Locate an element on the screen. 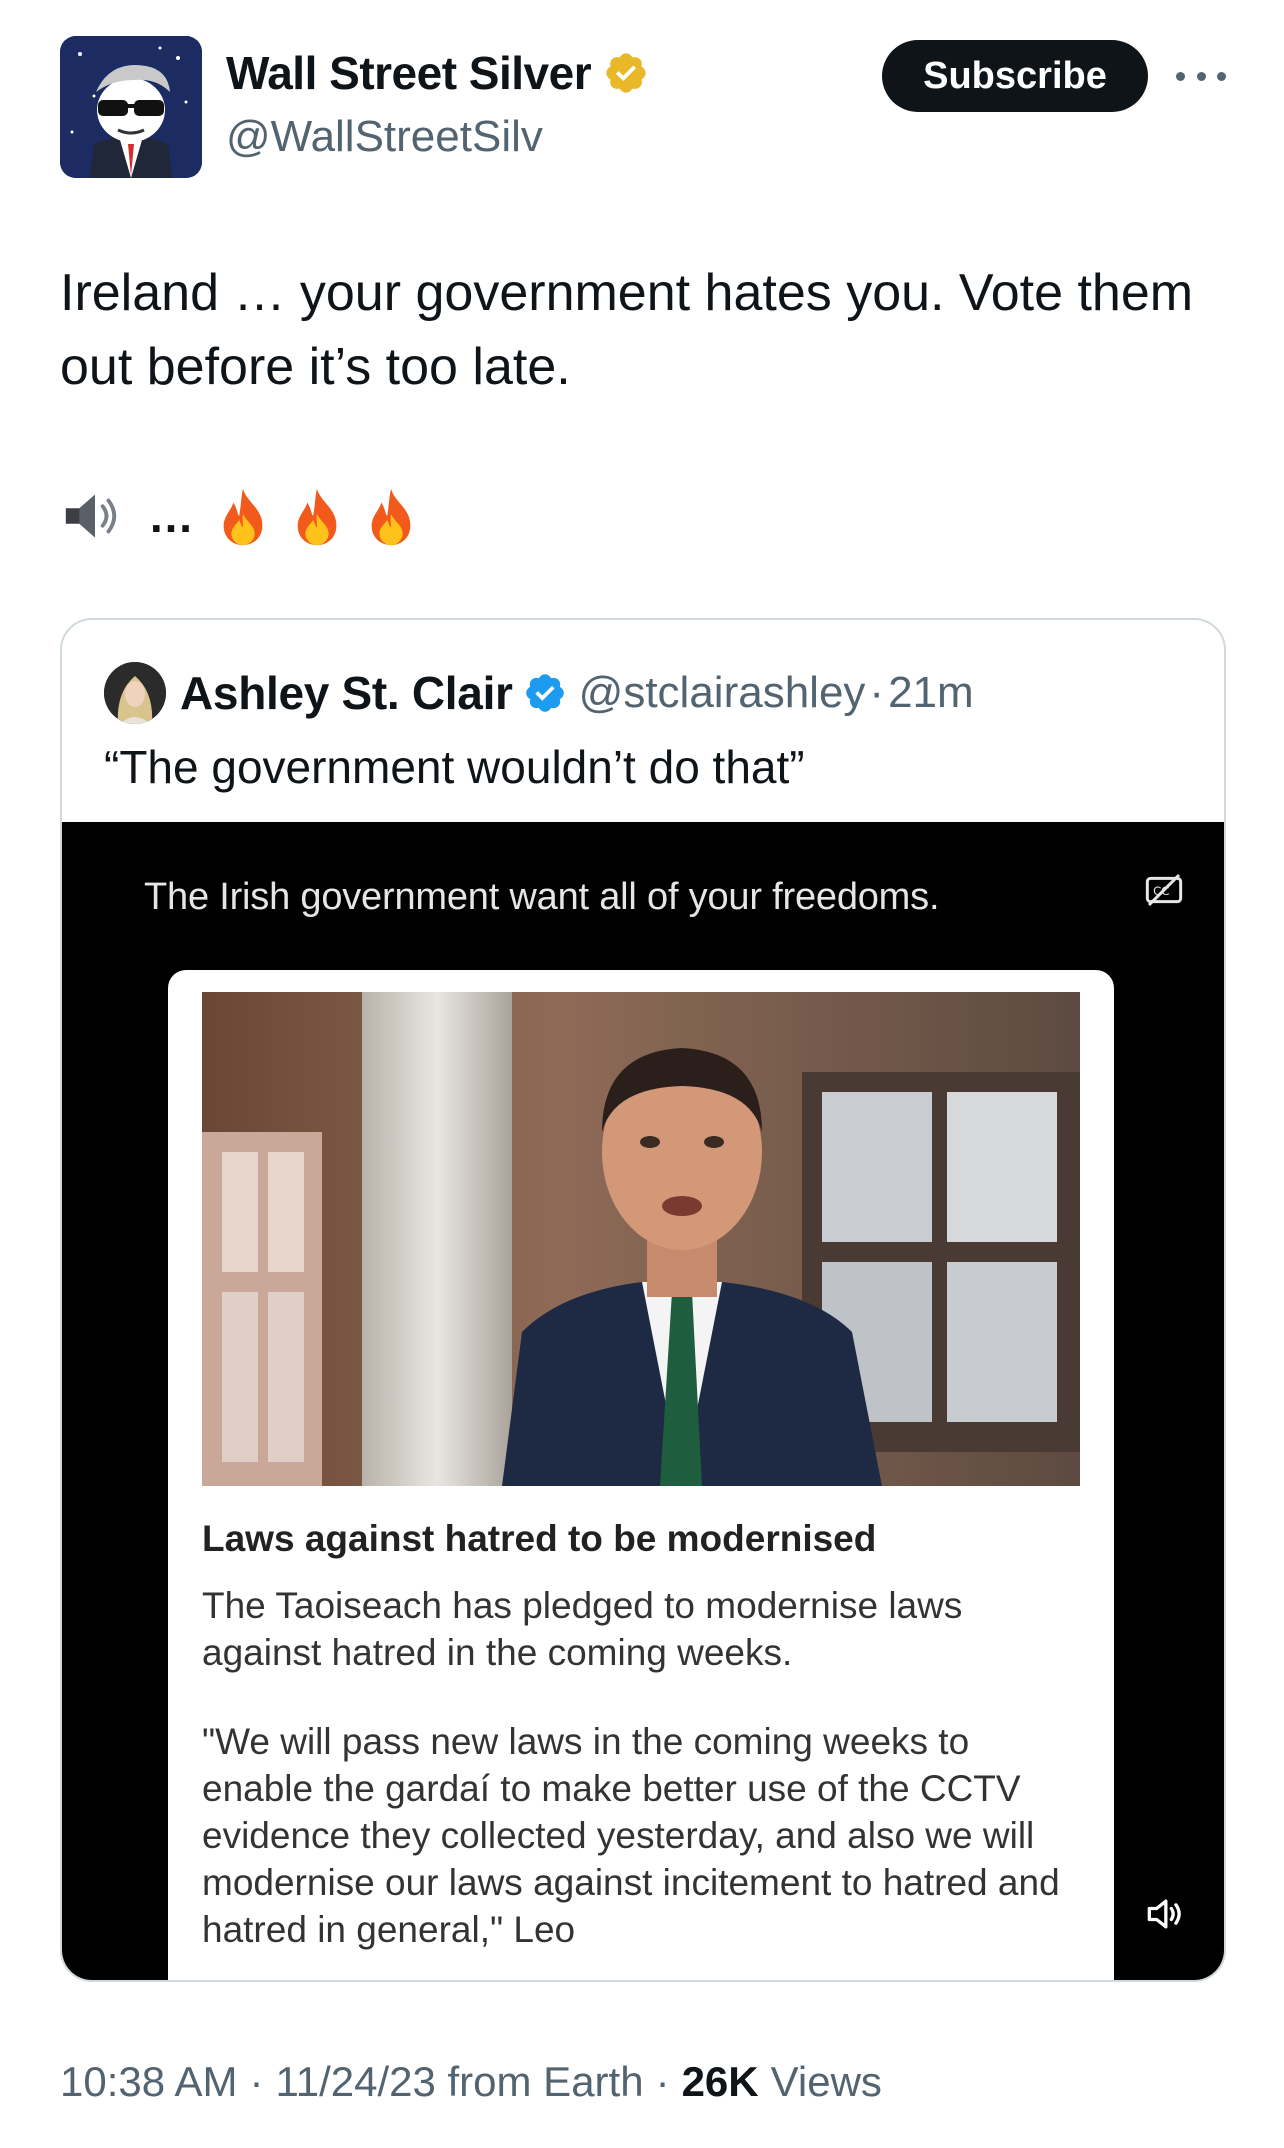 This screenshot has height=2148, width=1284. quoted-author-handle: @stclairashley·21m is located at coordinates (776, 693).